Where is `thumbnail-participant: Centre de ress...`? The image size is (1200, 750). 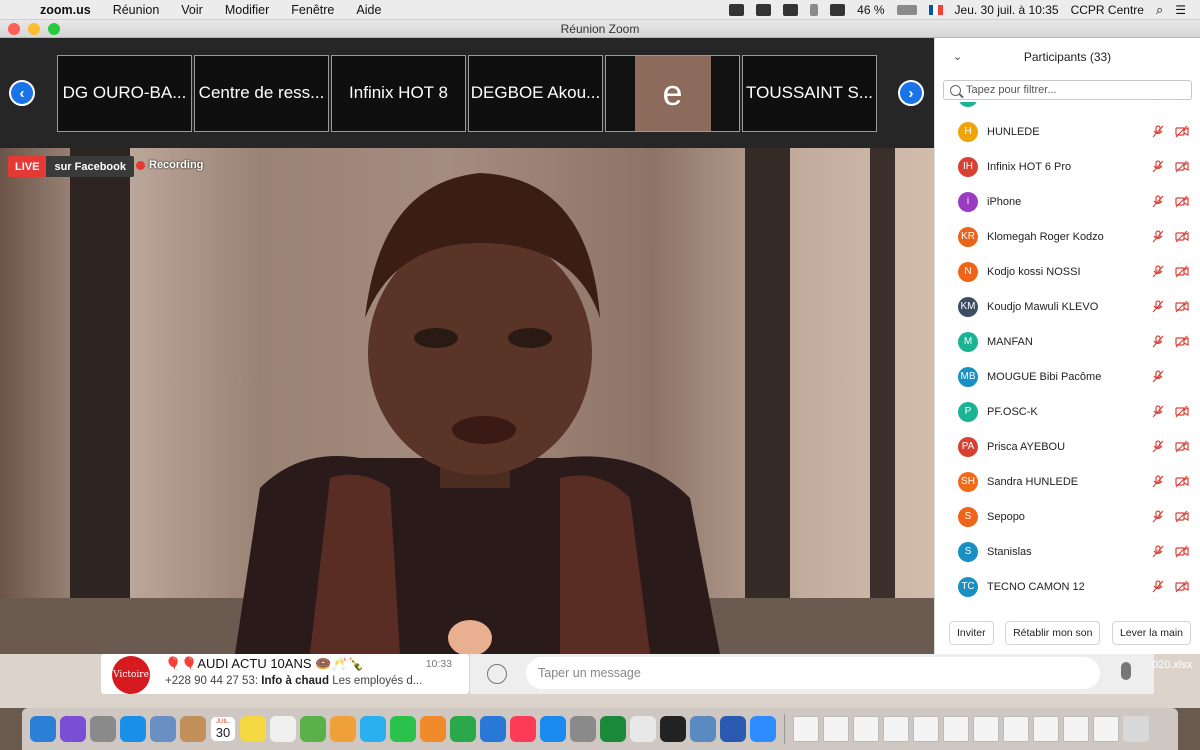
thumbnail-participant: Centre de ress... is located at coordinates (261, 93).